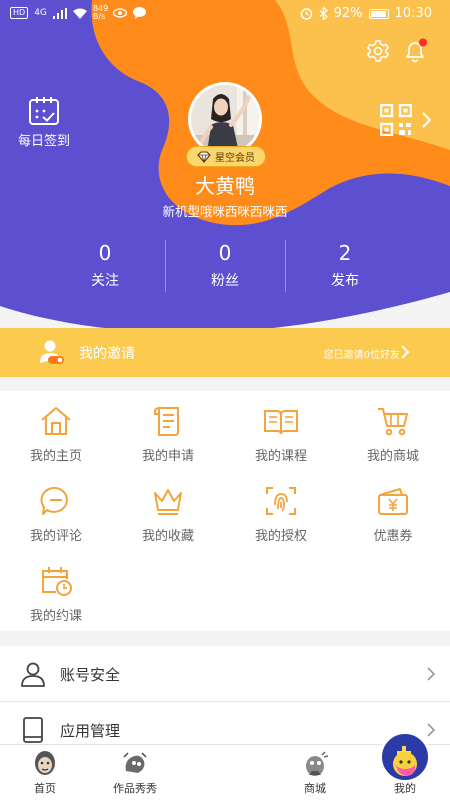 The image size is (450, 800). Describe the element at coordinates (57, 581) in the screenshot. I see `calendar-icon` at that location.